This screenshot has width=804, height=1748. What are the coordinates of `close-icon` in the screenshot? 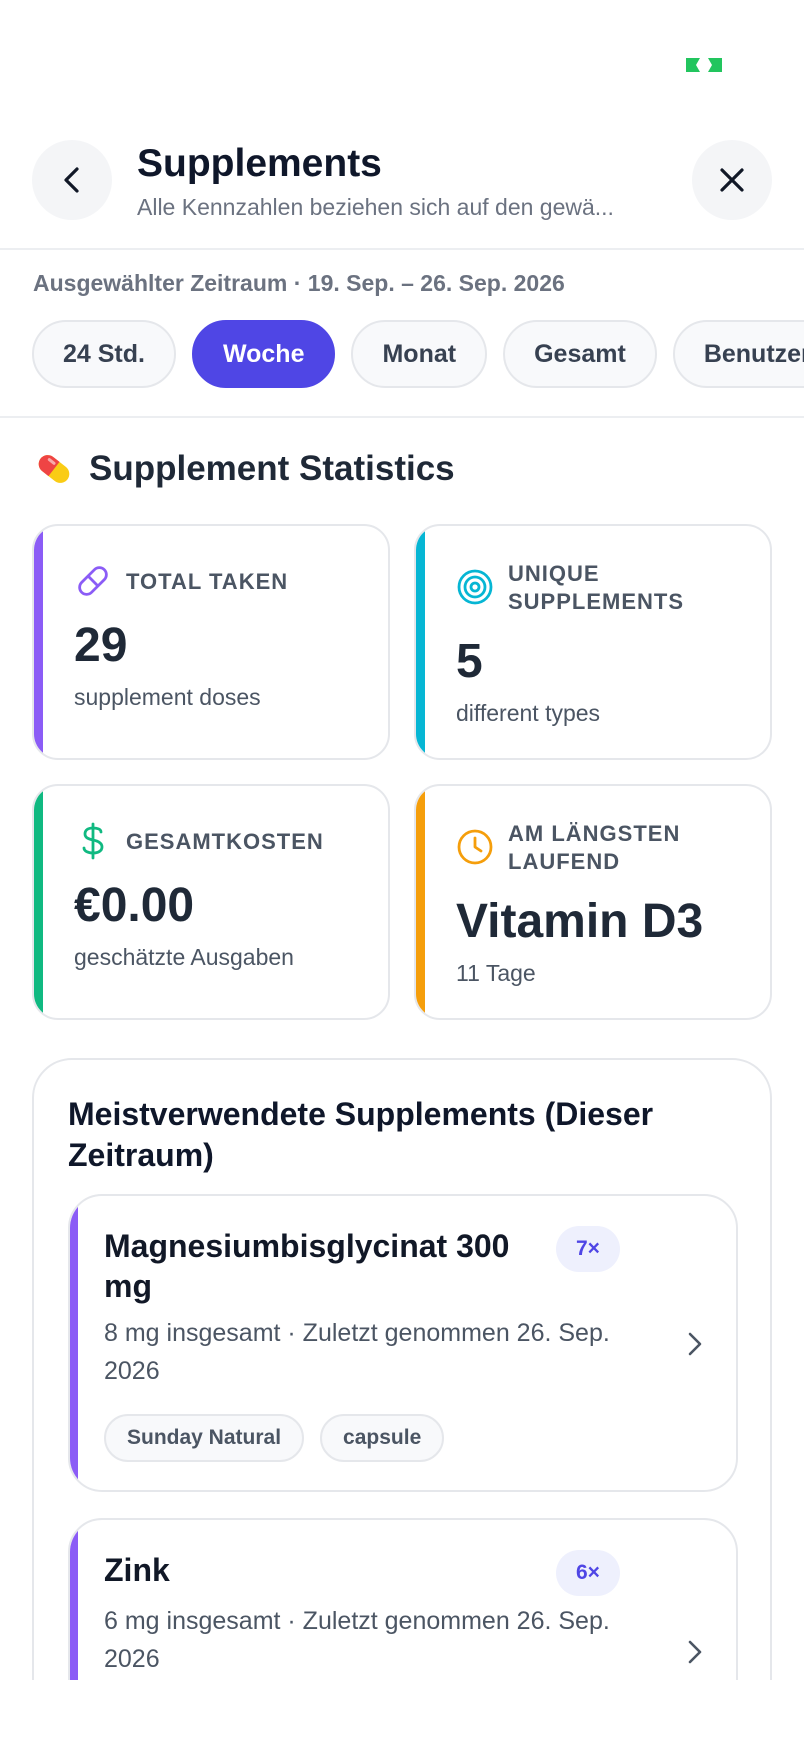 It's located at (732, 180).